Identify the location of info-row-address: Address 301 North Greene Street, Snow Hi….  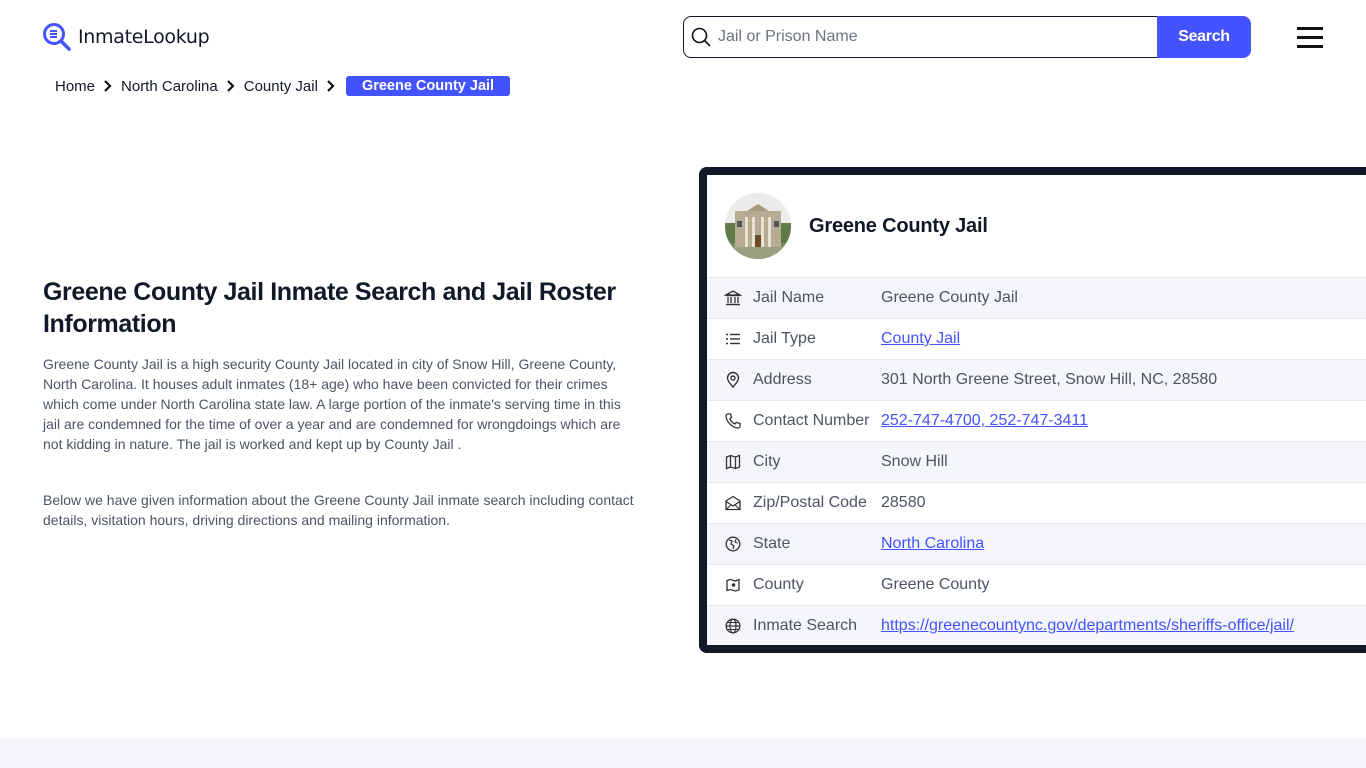
(1036, 379).